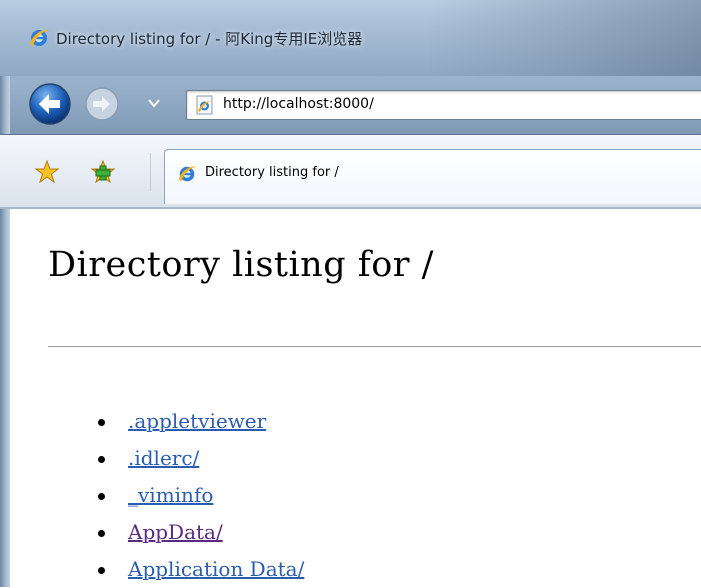  I want to click on file-link: AppData/, so click(175, 532).